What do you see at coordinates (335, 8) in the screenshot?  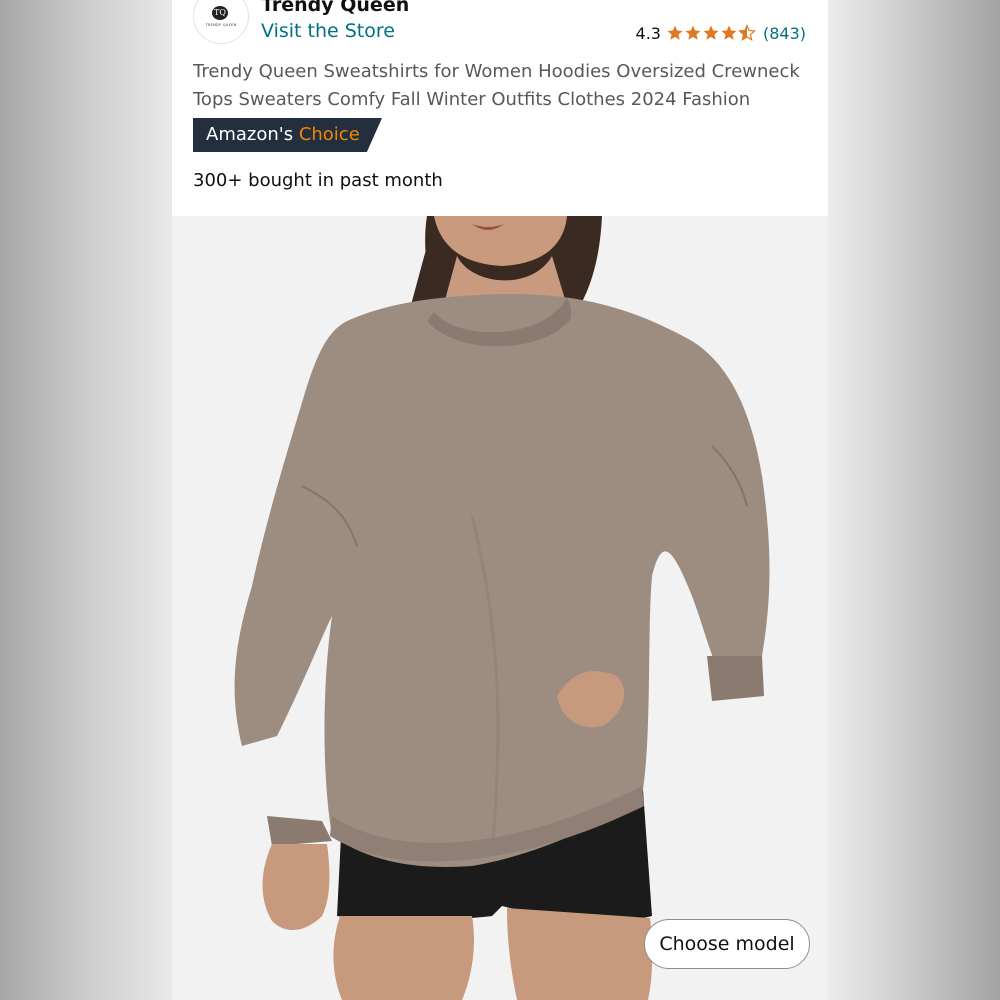 I see `brand-name: Trendy Queen` at bounding box center [335, 8].